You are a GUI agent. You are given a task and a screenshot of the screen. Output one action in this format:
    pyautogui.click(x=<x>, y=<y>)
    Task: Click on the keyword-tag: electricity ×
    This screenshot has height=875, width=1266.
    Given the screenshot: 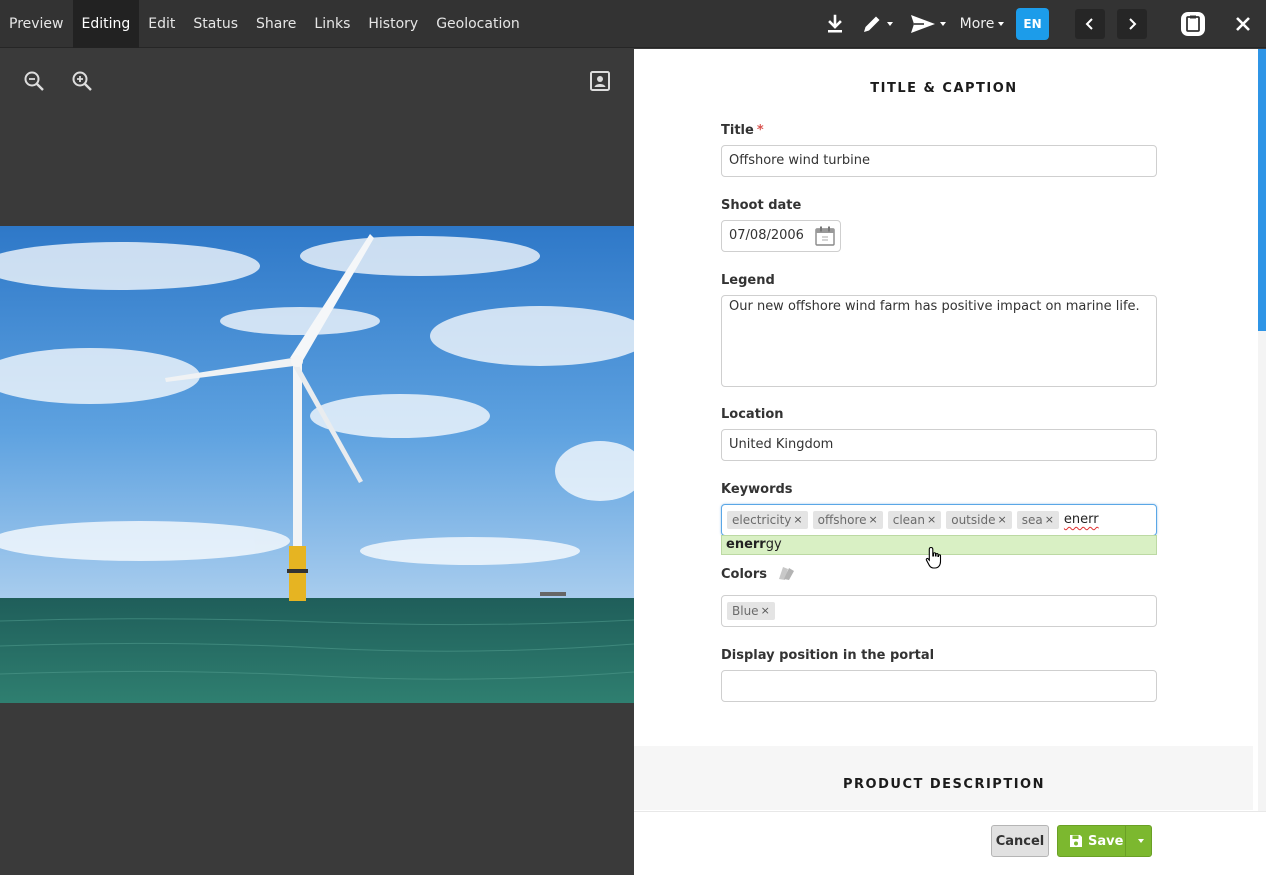 What is the action you would take?
    pyautogui.click(x=767, y=520)
    